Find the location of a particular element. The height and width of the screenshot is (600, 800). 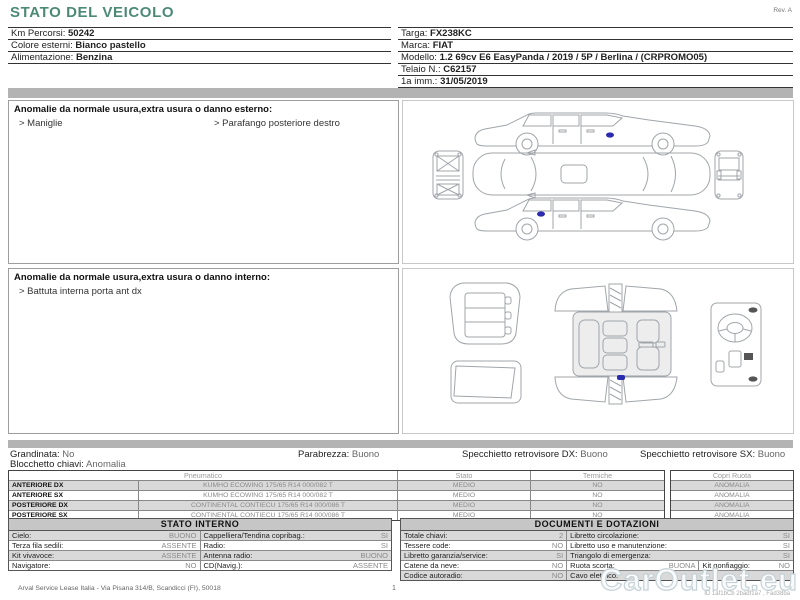

cell-totale-chiavi: Totale chiavi: 2 is located at coordinates (484, 535).